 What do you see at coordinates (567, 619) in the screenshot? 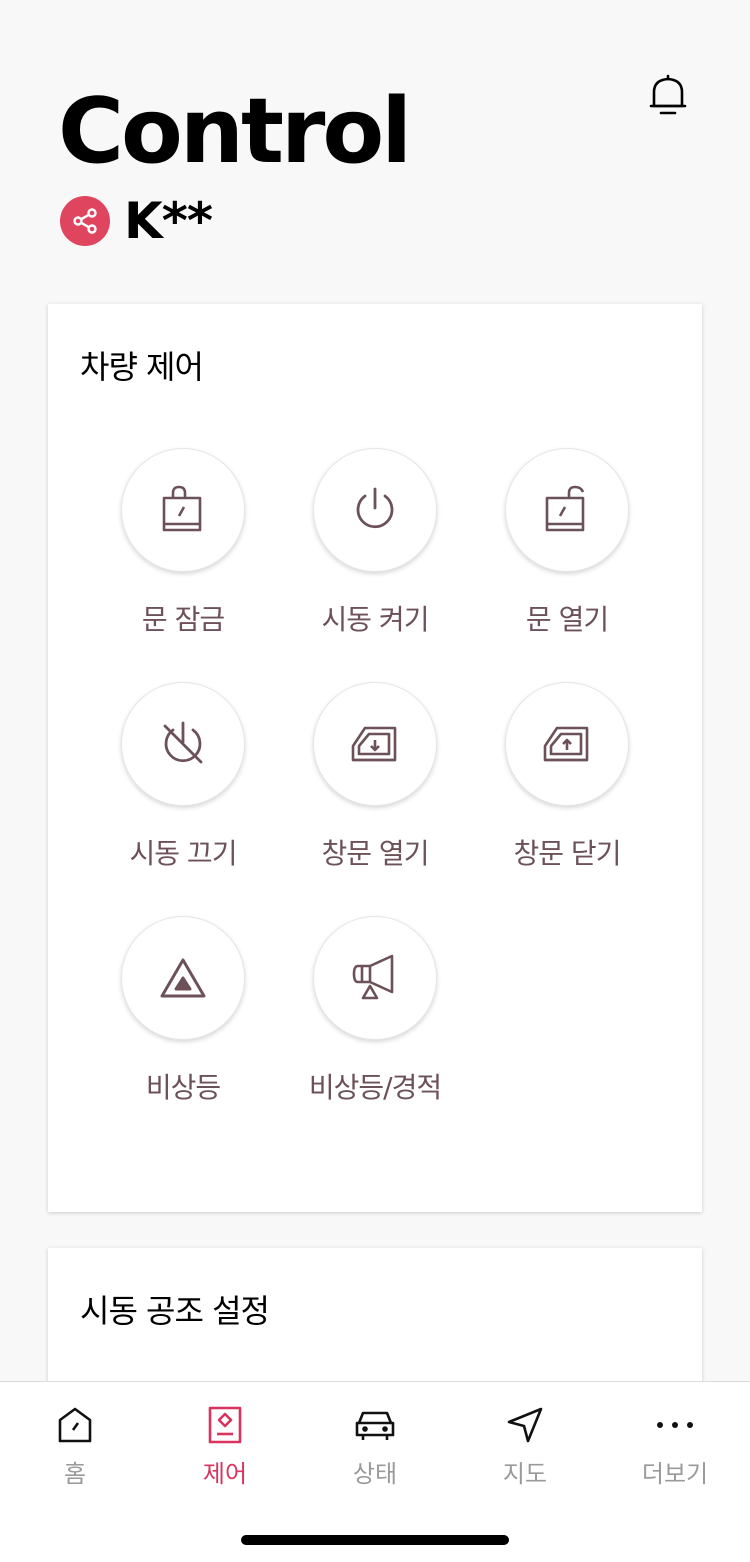
I see `door-unlock-label: 문 열기` at bounding box center [567, 619].